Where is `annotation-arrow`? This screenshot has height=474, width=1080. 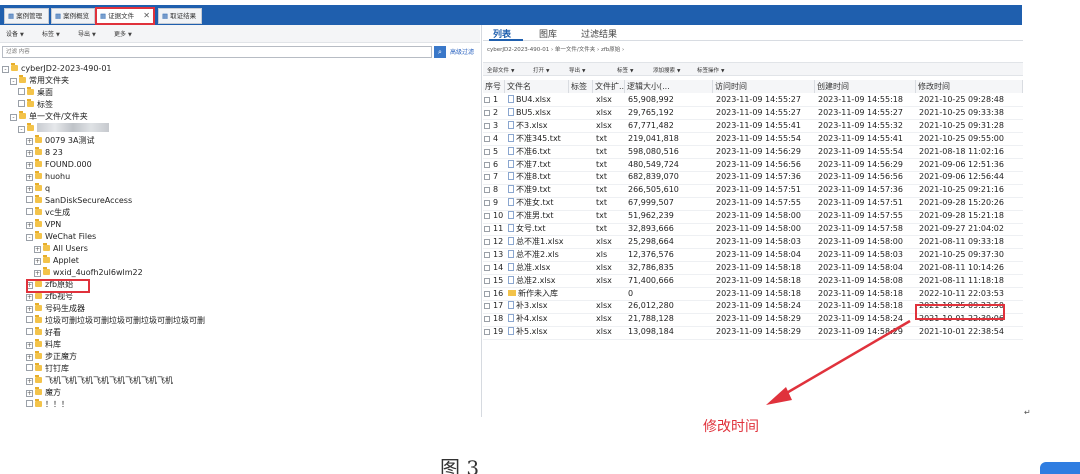 annotation-arrow is located at coordinates (838, 362).